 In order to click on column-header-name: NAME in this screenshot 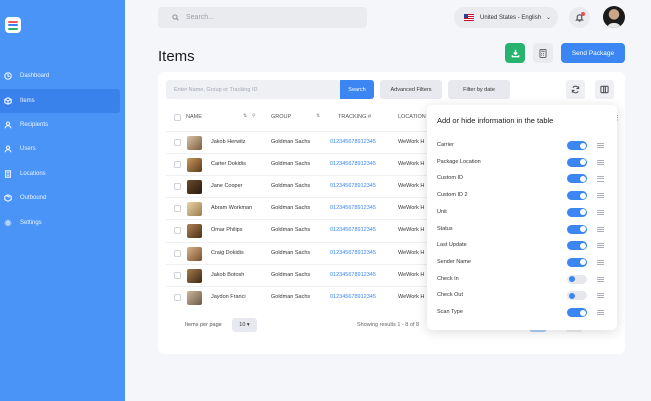, I will do `click(194, 117)`.